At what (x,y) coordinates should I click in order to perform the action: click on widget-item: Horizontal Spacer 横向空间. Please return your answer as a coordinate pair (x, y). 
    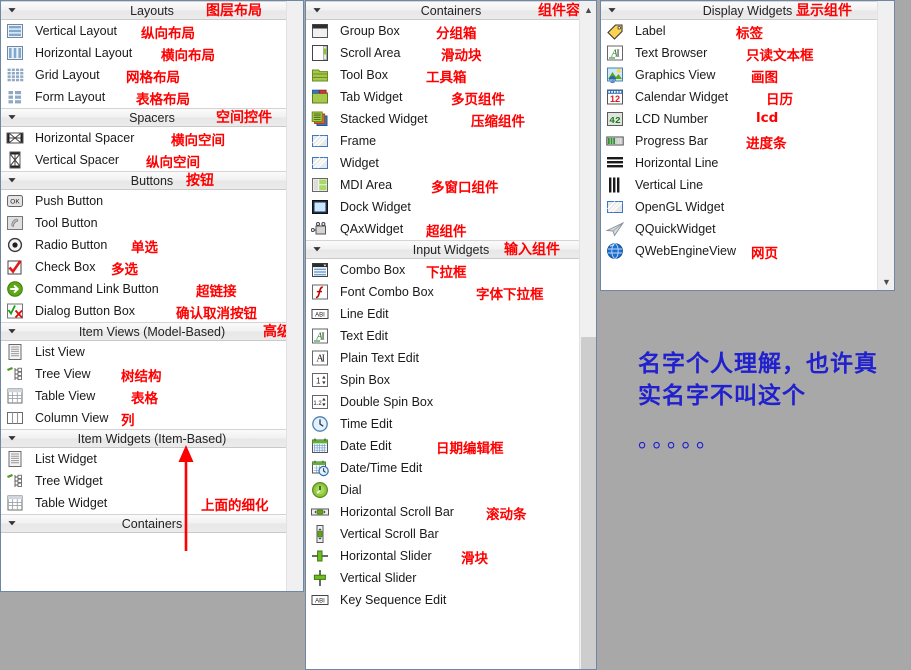
    Looking at the image, I should click on (152, 138).